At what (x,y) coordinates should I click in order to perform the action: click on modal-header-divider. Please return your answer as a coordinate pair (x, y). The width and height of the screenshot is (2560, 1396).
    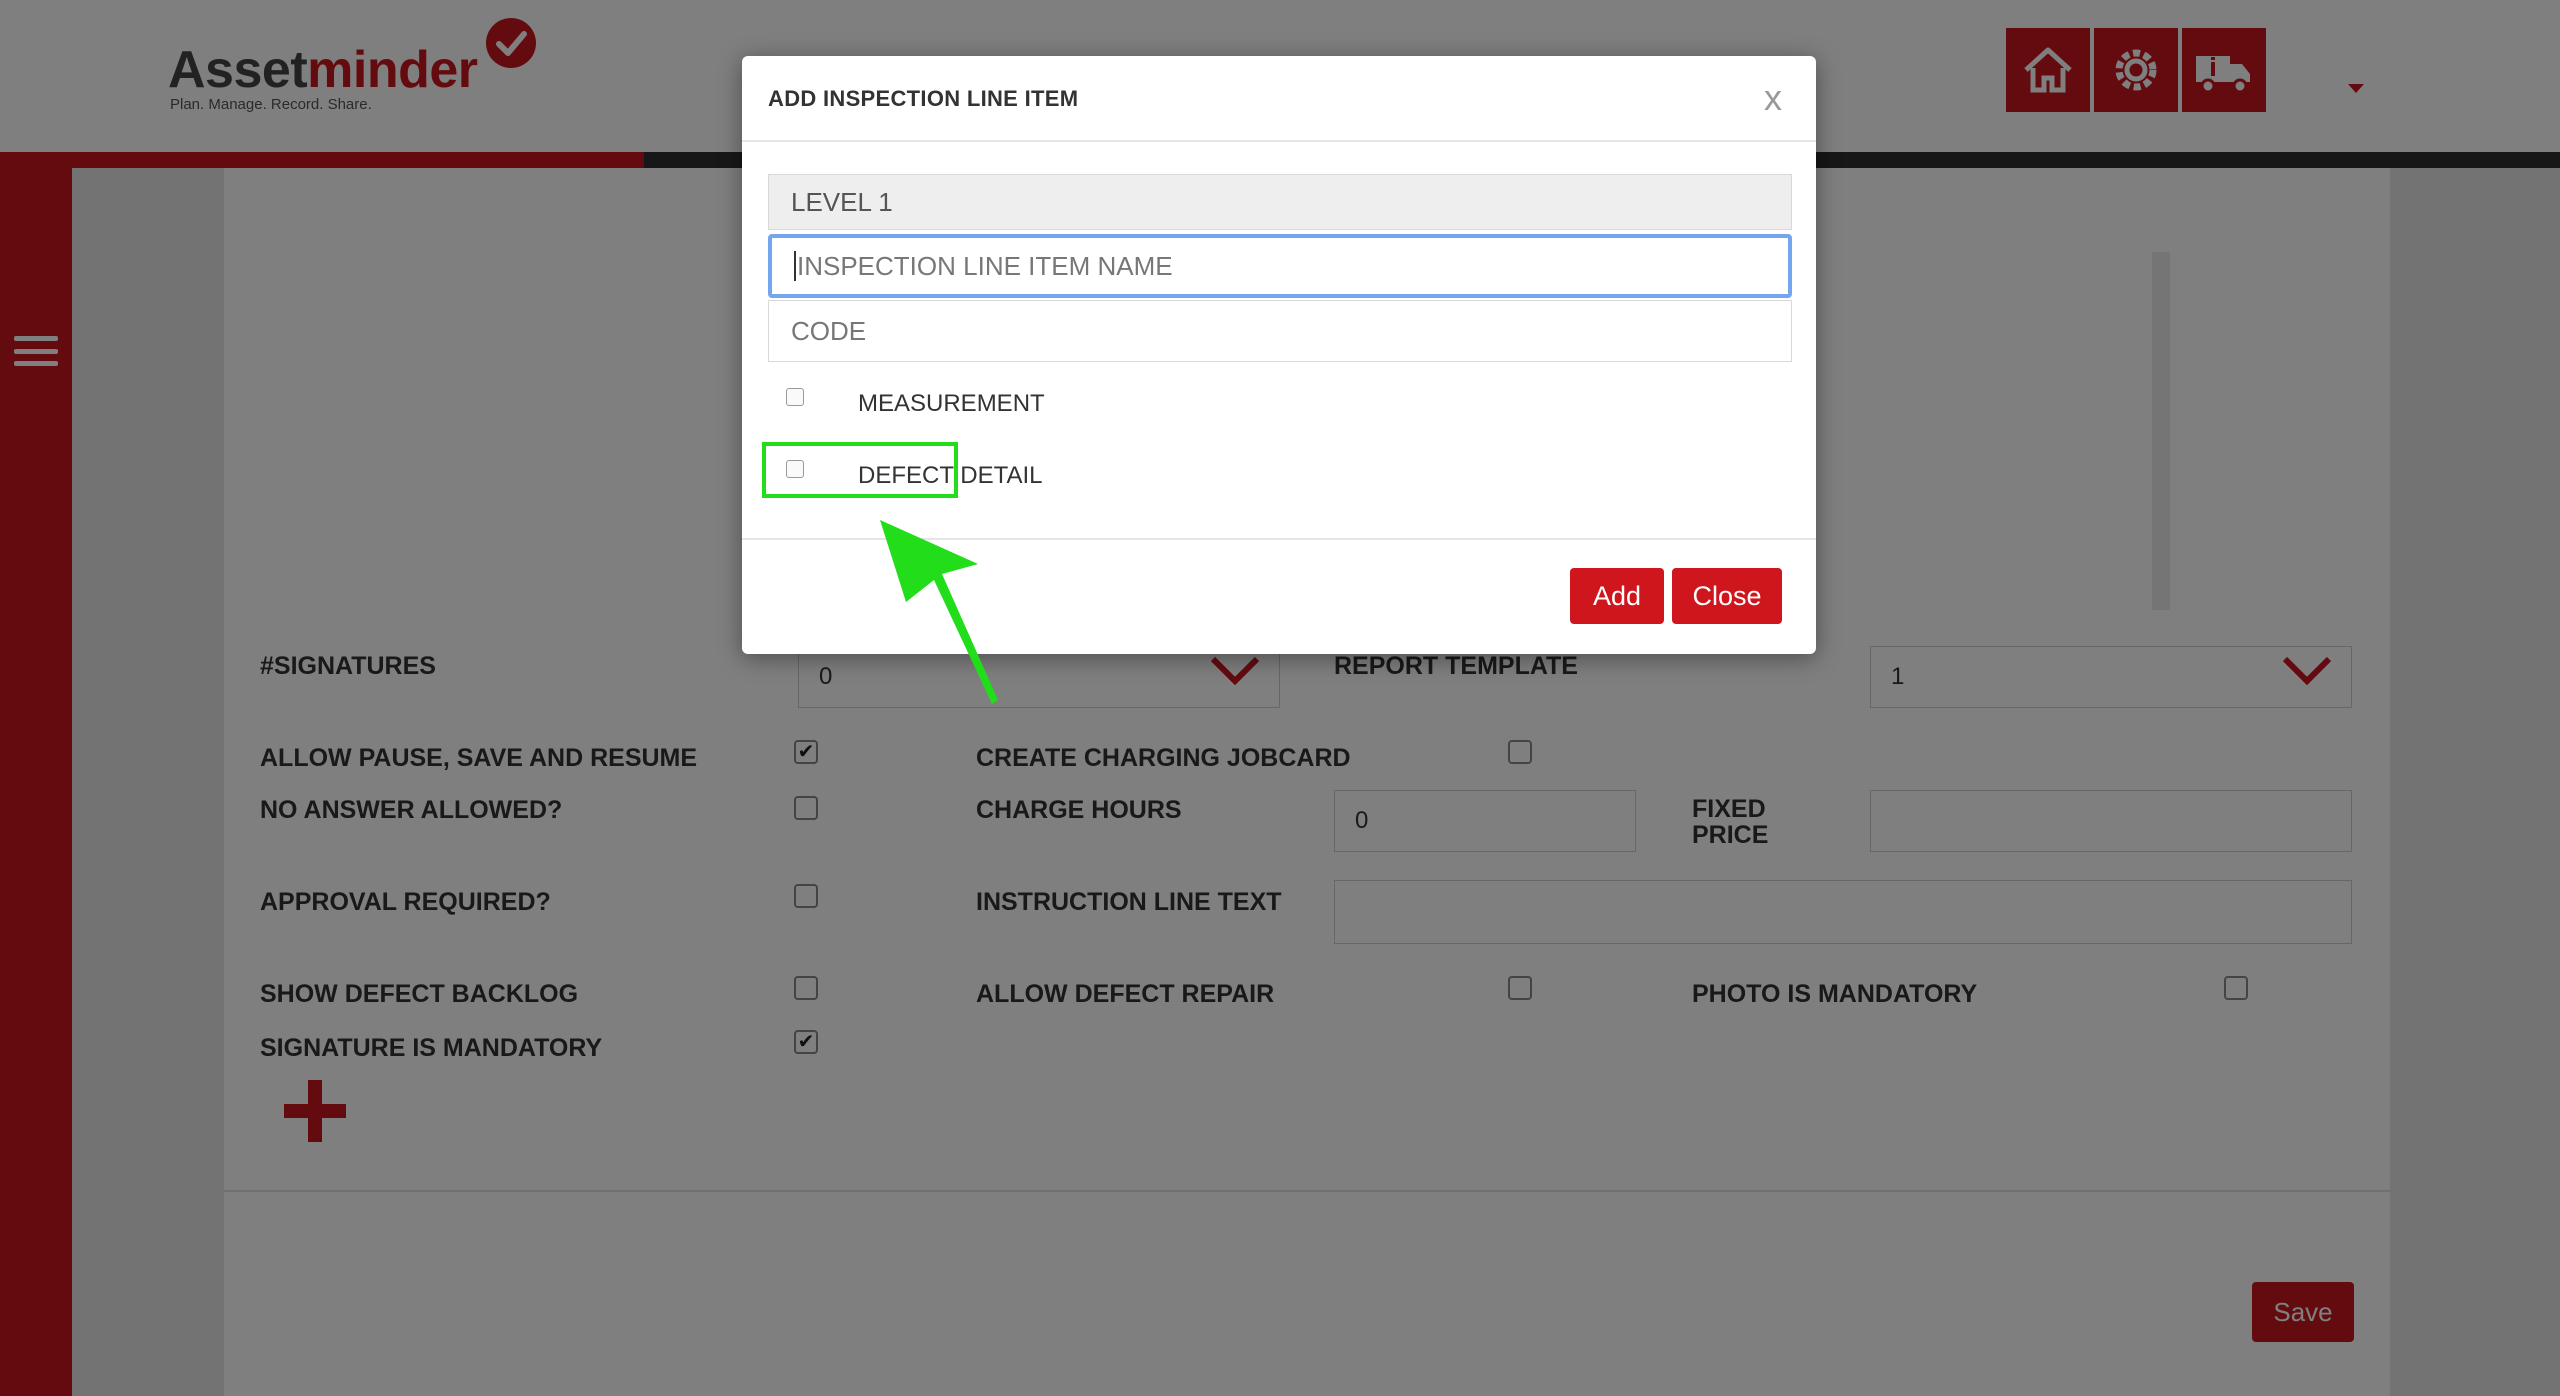
    Looking at the image, I should click on (1279, 141).